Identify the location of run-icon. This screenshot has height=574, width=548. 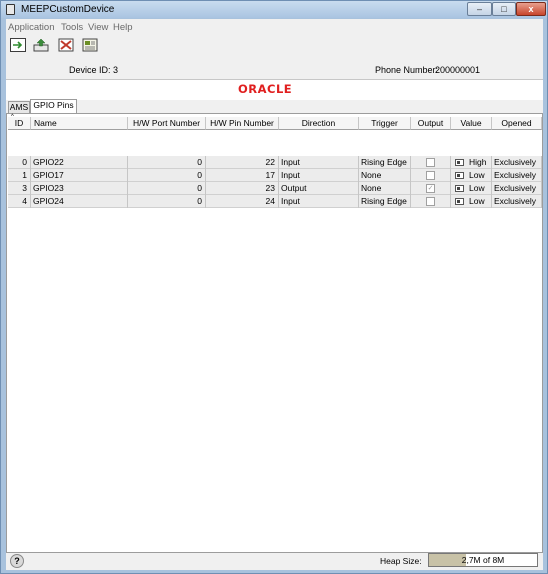
(18, 45).